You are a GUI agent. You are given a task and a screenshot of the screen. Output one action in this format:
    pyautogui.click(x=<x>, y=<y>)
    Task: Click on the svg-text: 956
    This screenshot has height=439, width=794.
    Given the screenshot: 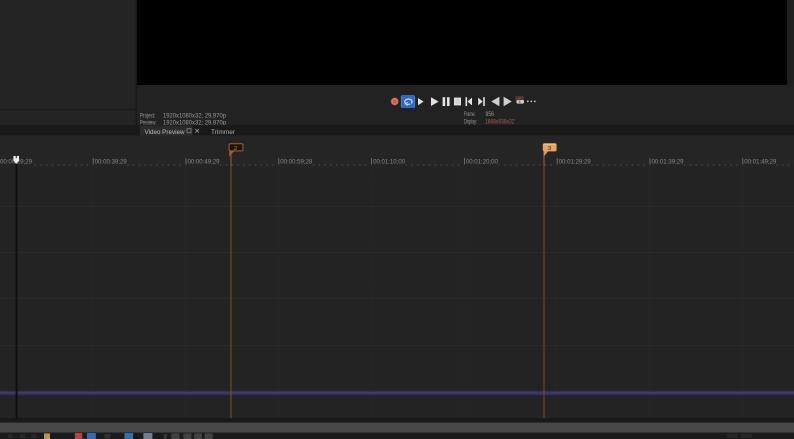 What is the action you would take?
    pyautogui.click(x=490, y=114)
    